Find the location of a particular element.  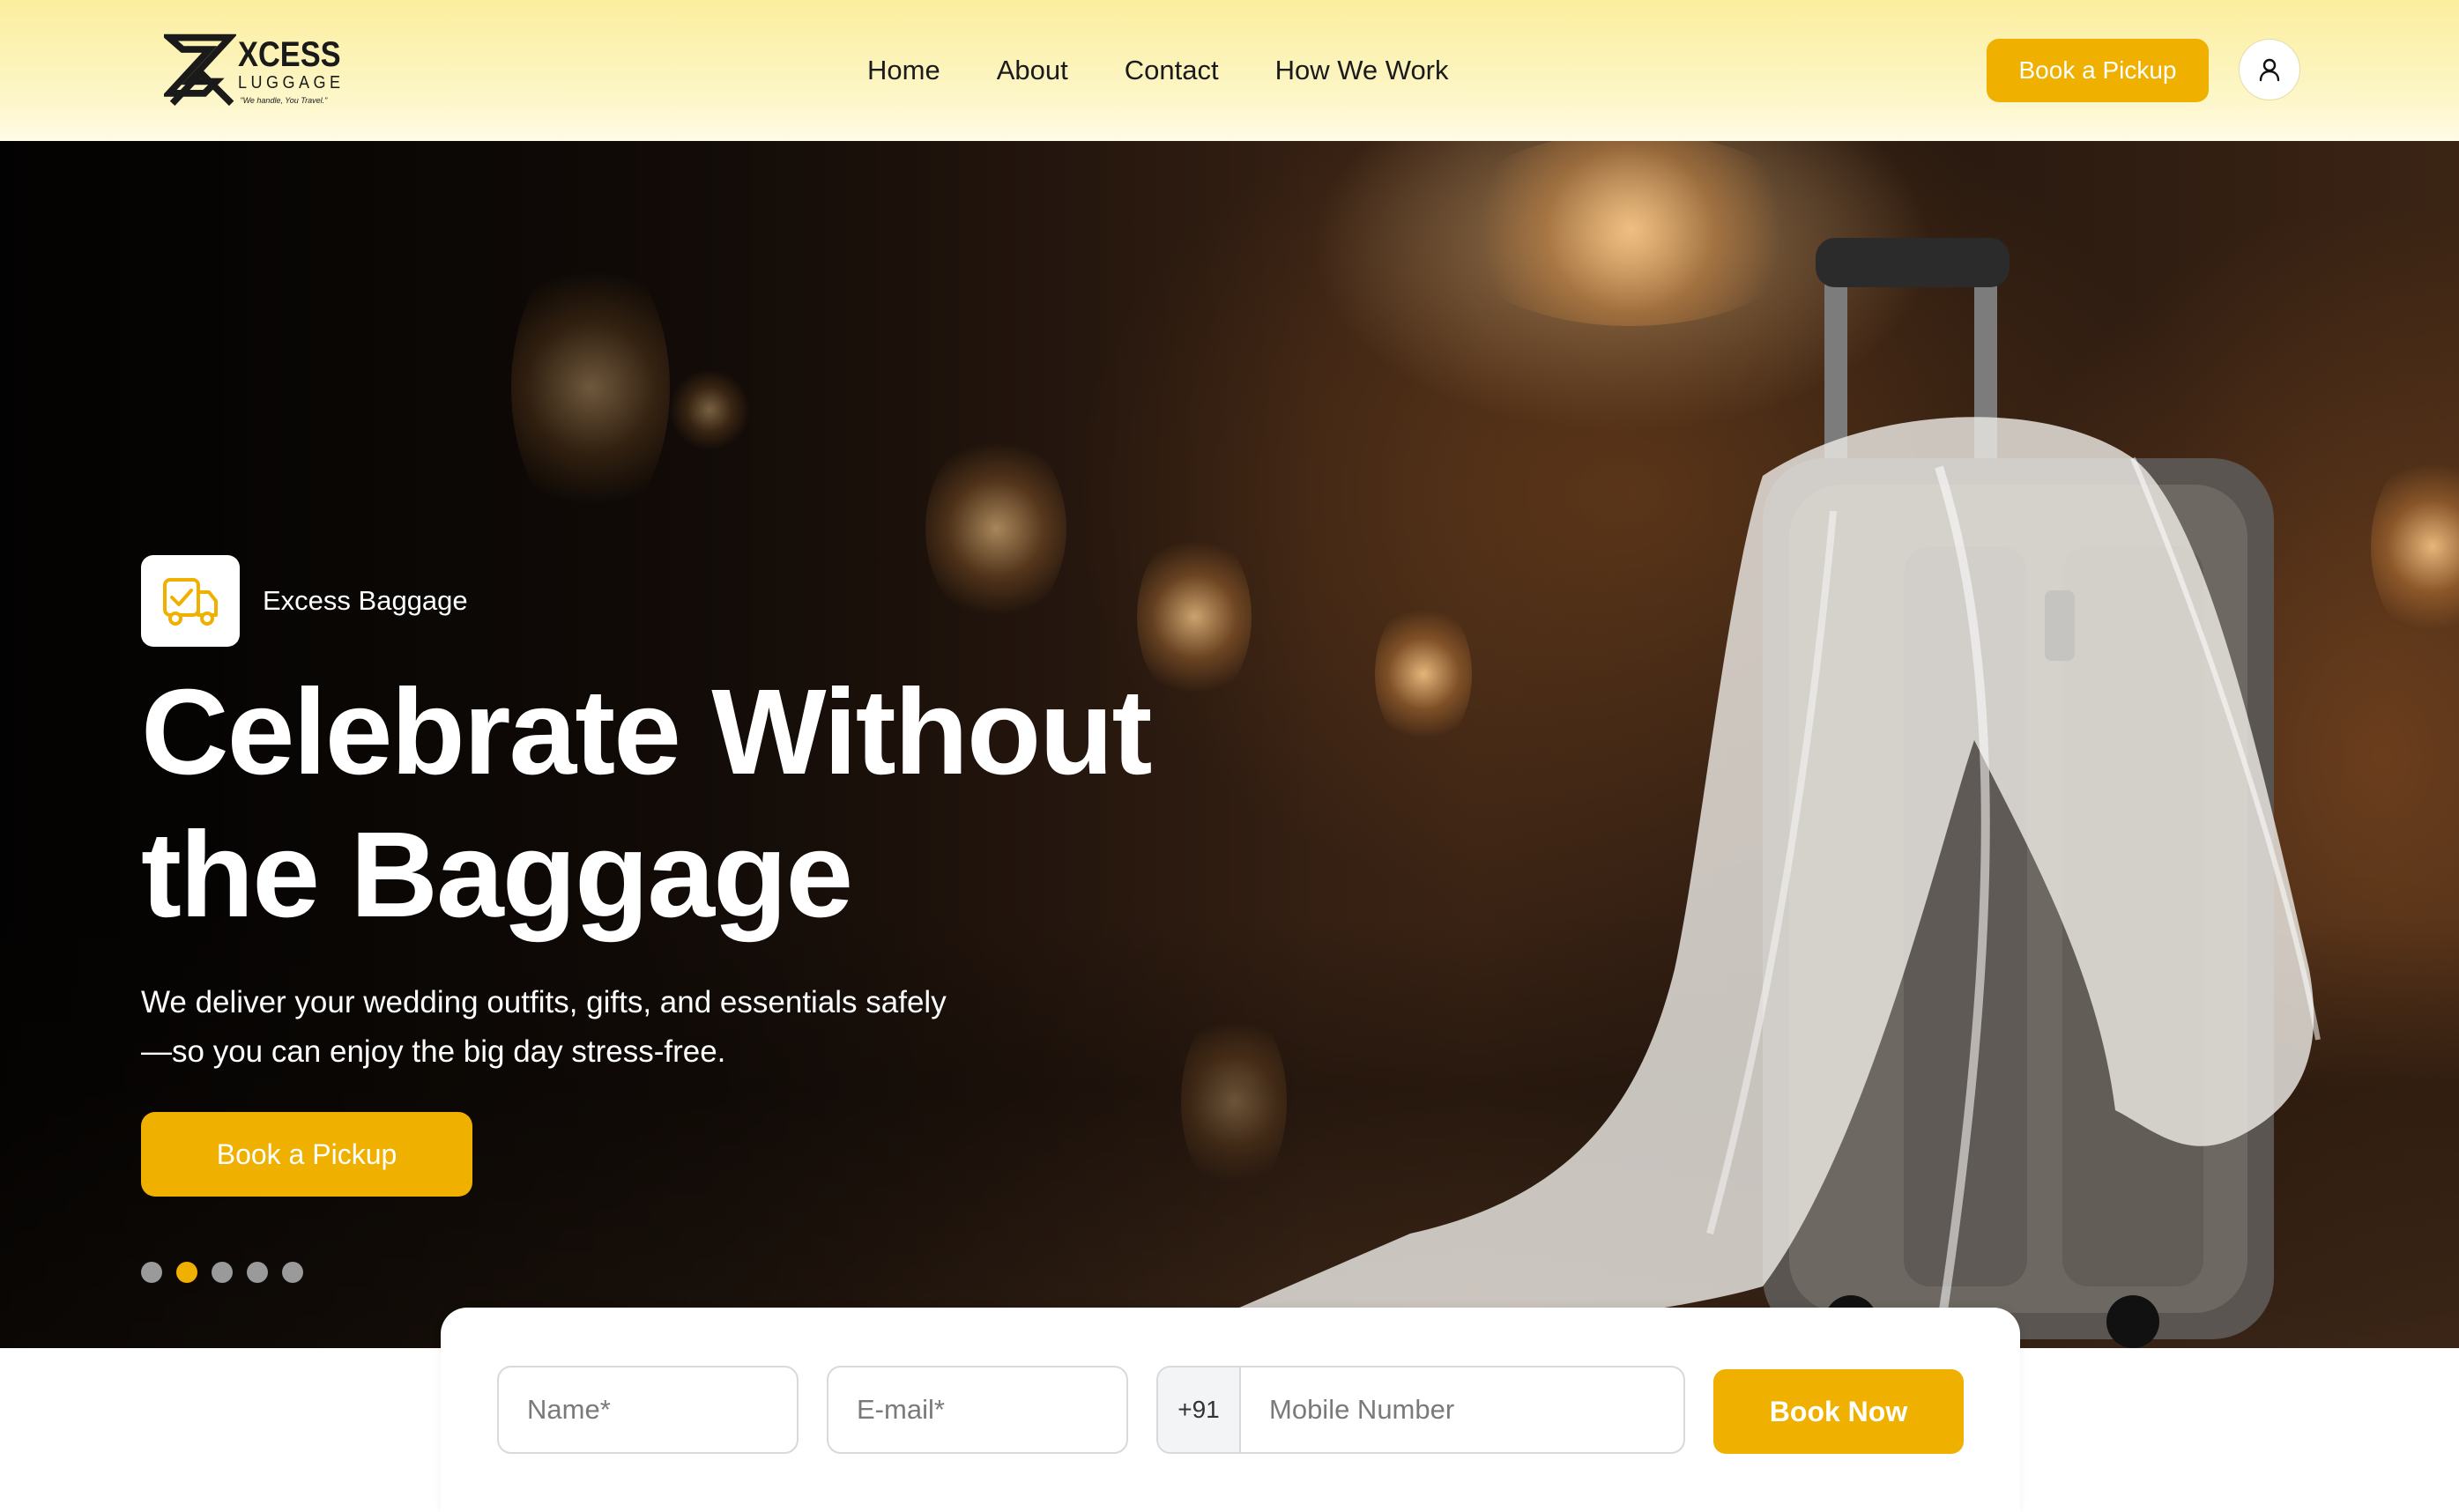

booking-form: +91 Book Now is located at coordinates (1230, 1410).